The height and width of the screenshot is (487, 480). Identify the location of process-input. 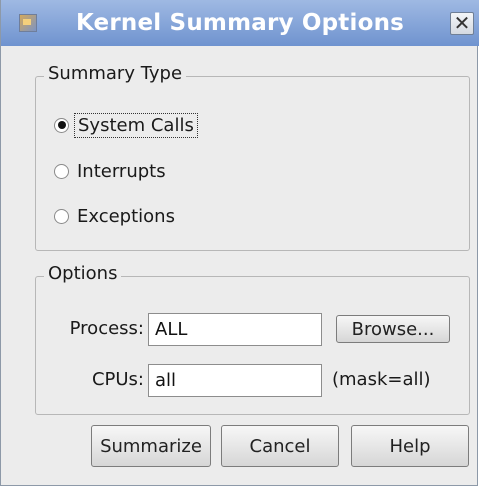
(235, 329).